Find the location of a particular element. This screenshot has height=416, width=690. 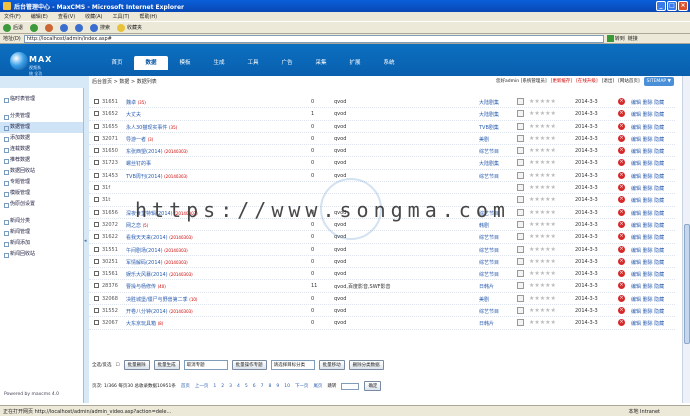

row-title-text: 魏卓 is located at coordinates (131, 103).